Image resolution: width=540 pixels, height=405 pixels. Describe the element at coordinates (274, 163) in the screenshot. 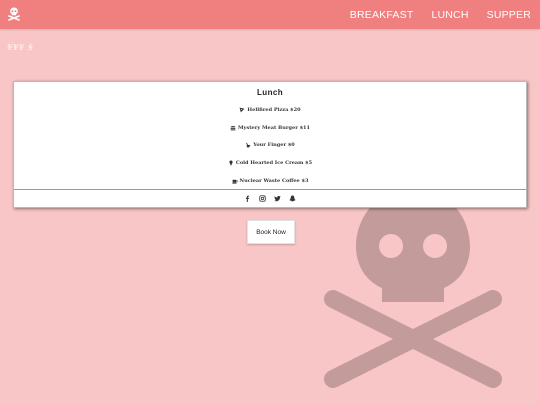

I see `menu-item-text: Cold Hearted Ice Cream $5` at that location.